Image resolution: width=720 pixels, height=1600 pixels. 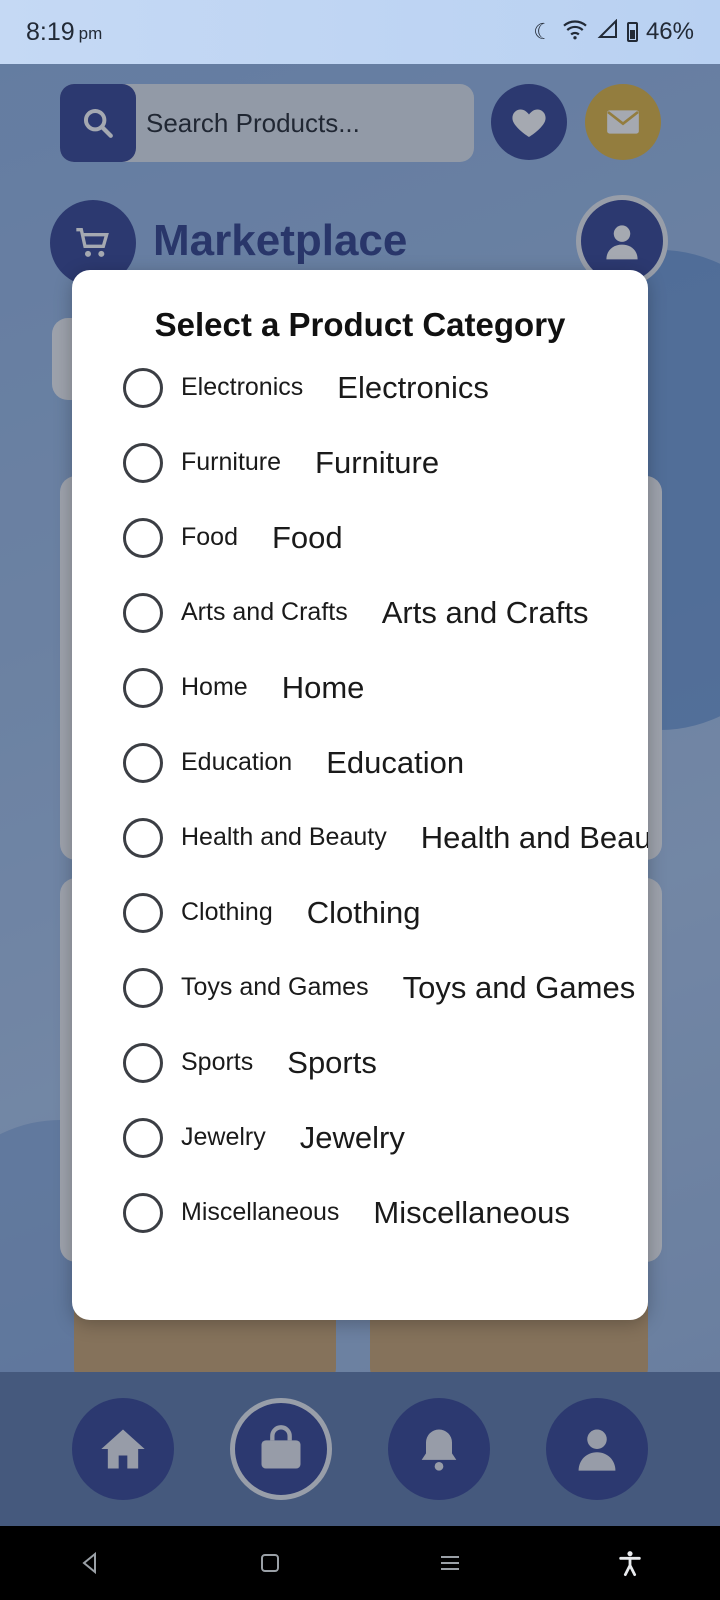 I want to click on option-value: Arts and Crafts, so click(x=485, y=612).